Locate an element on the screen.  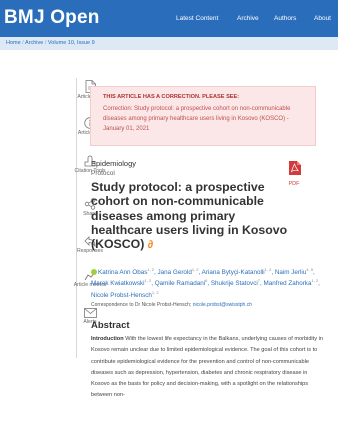
pdf-icon is located at coordinates (294, 168).